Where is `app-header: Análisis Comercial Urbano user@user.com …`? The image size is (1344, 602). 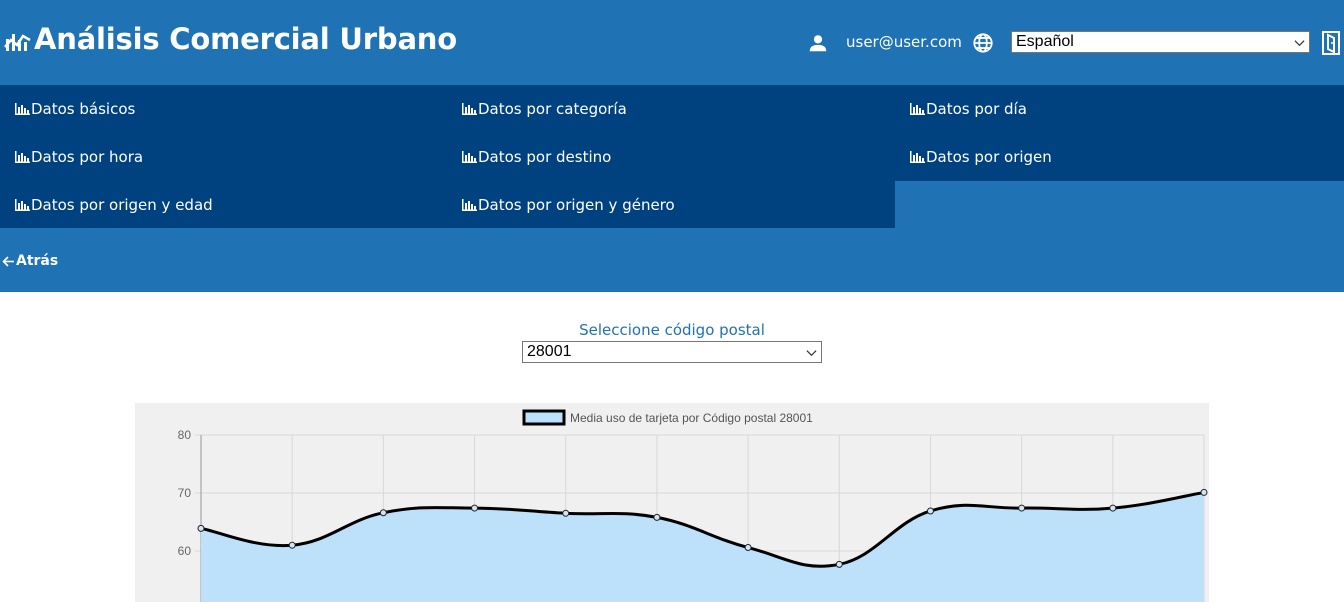 app-header: Análisis Comercial Urbano user@user.com … is located at coordinates (672, 42).